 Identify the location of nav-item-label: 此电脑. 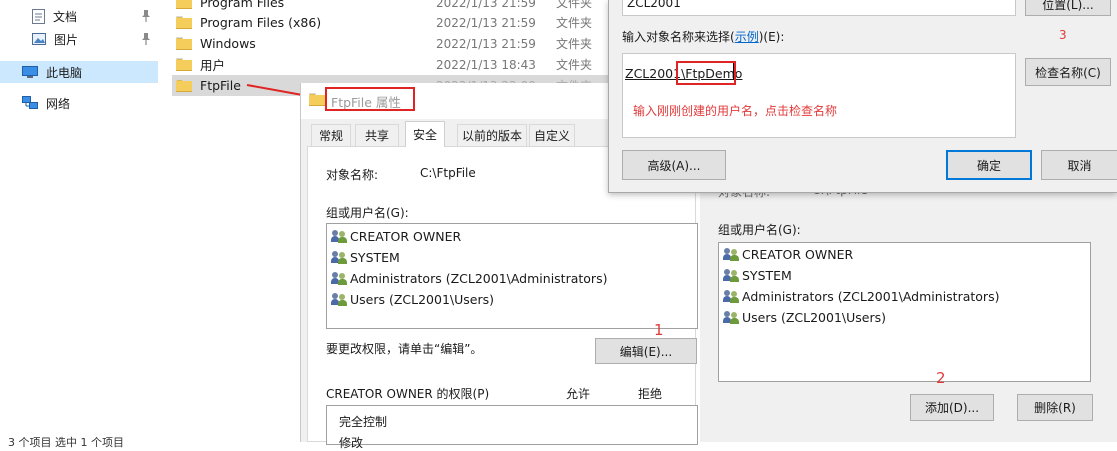
(64, 72).